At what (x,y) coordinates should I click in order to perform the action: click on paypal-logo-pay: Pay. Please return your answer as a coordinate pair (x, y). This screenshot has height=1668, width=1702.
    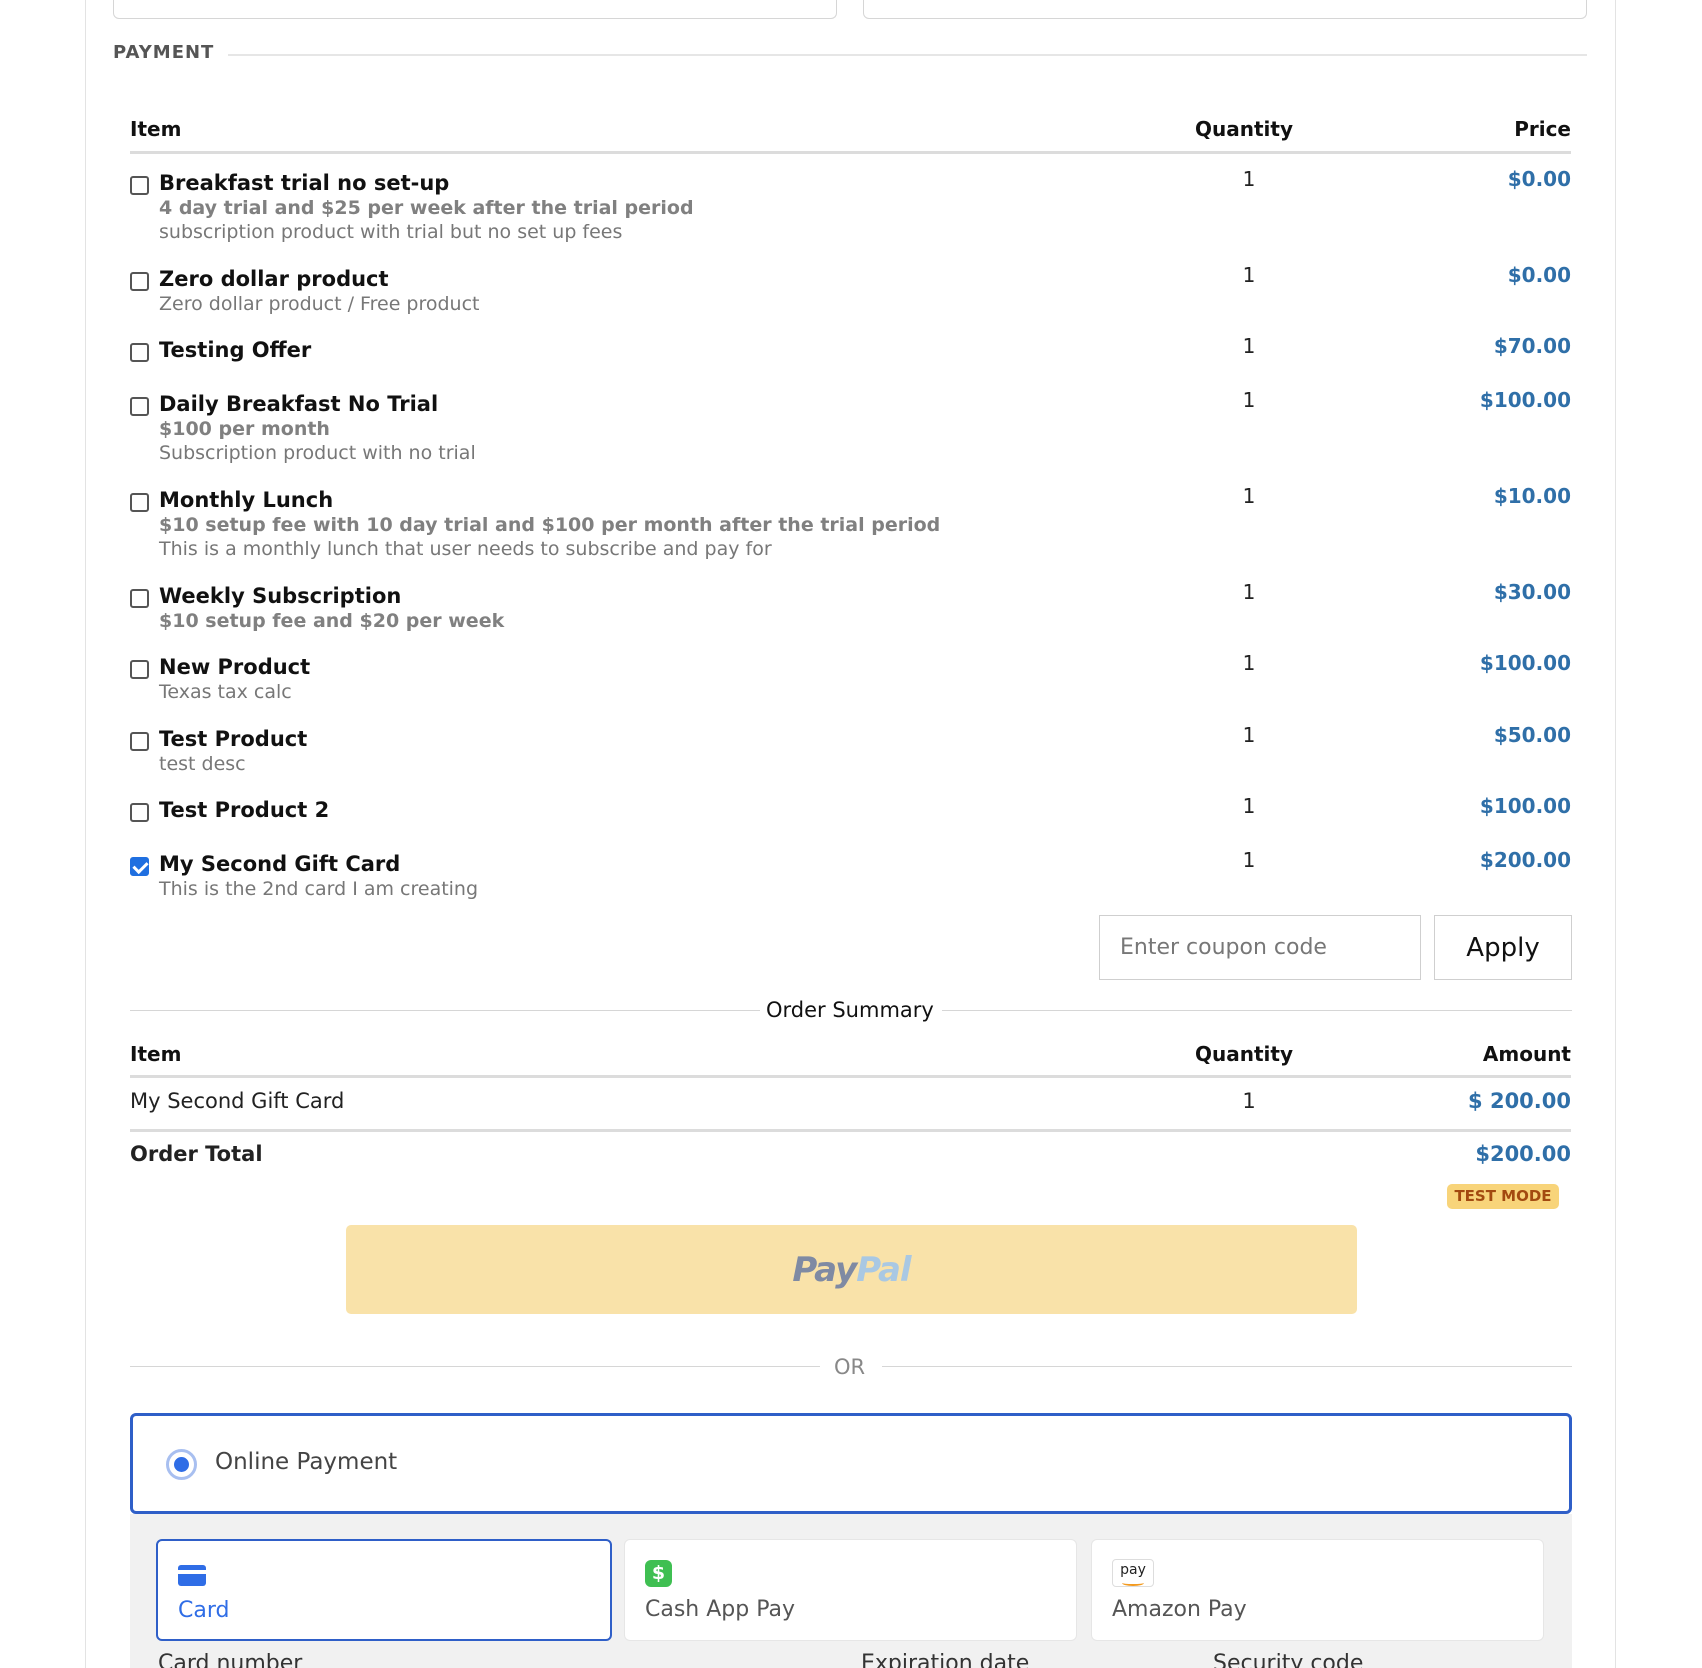
    Looking at the image, I should click on (824, 1269).